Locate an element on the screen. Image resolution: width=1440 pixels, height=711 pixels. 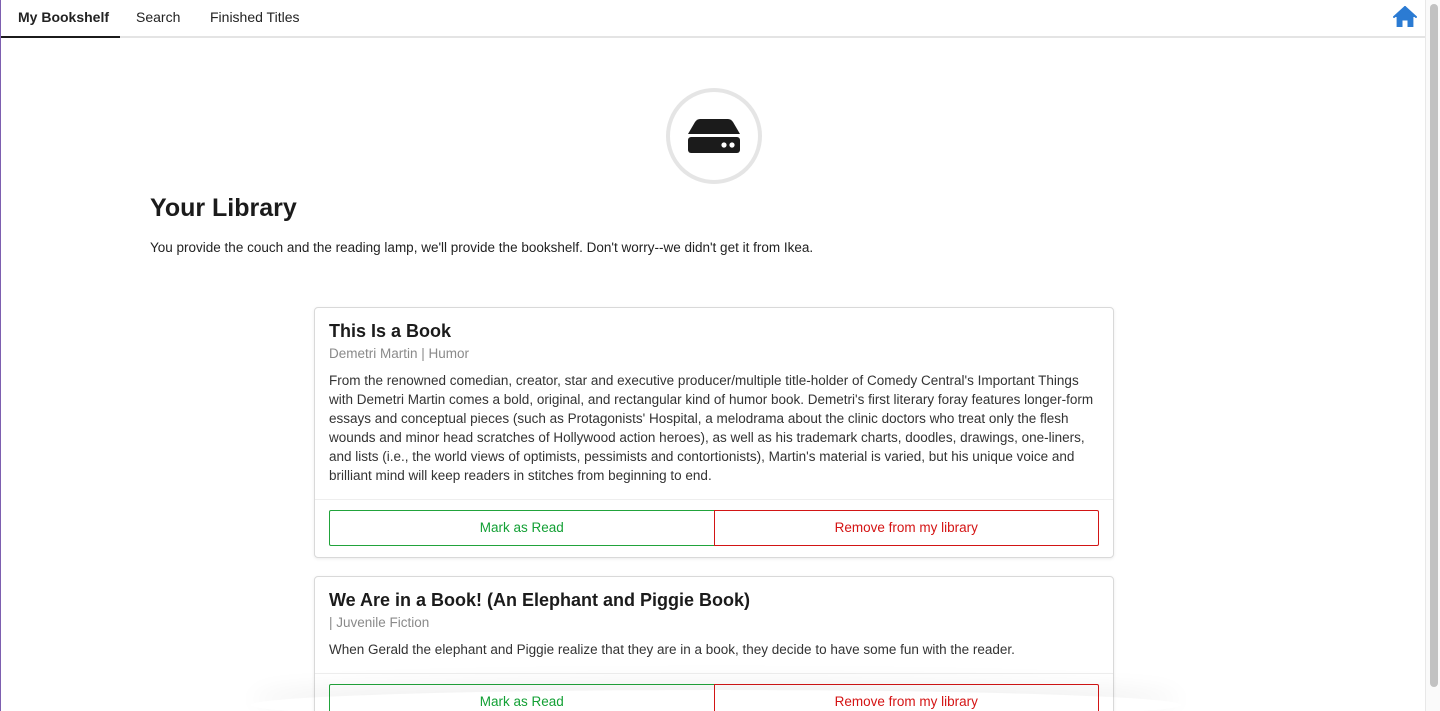
scrollbar-thumb is located at coordinates (1434, 345).